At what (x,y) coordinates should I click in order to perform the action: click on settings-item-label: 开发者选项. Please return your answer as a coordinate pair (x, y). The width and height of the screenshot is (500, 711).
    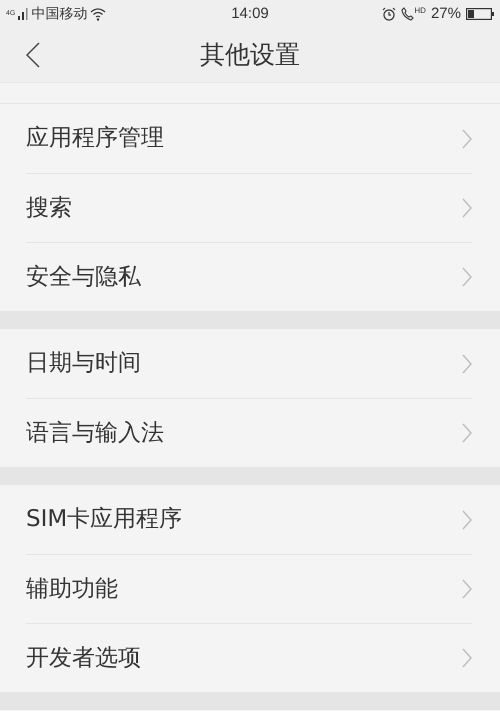
    Looking at the image, I should click on (83, 658).